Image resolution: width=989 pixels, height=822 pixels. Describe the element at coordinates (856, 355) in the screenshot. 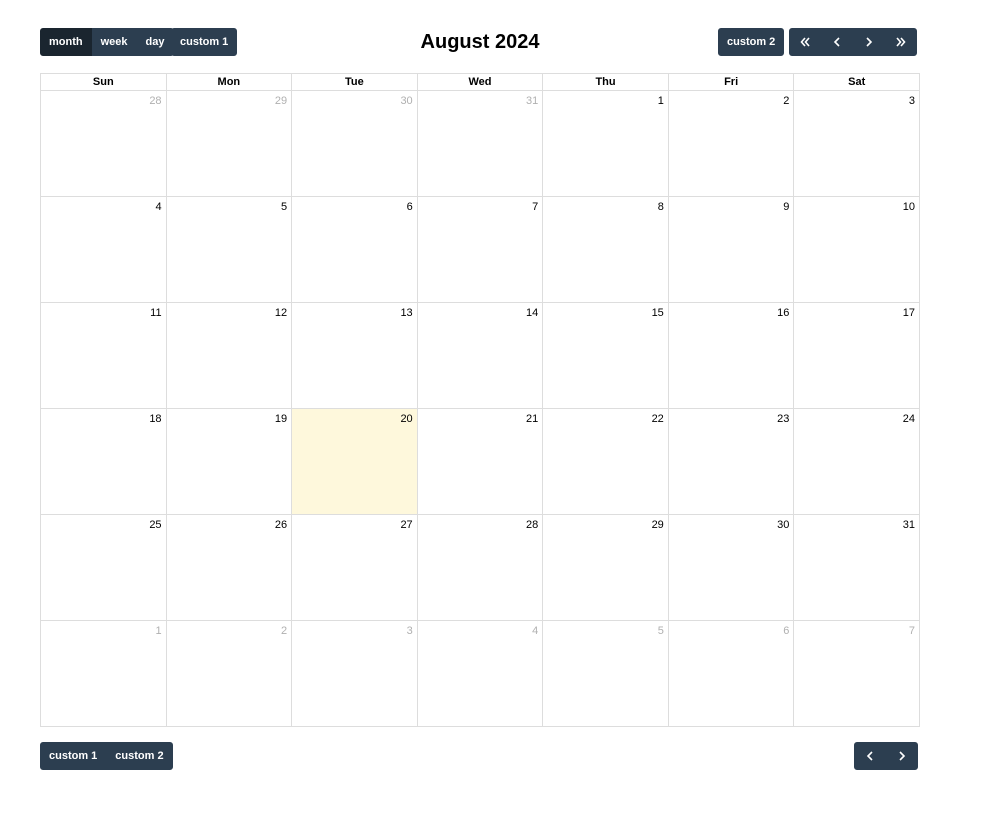

I see `day-cell: 17` at that location.